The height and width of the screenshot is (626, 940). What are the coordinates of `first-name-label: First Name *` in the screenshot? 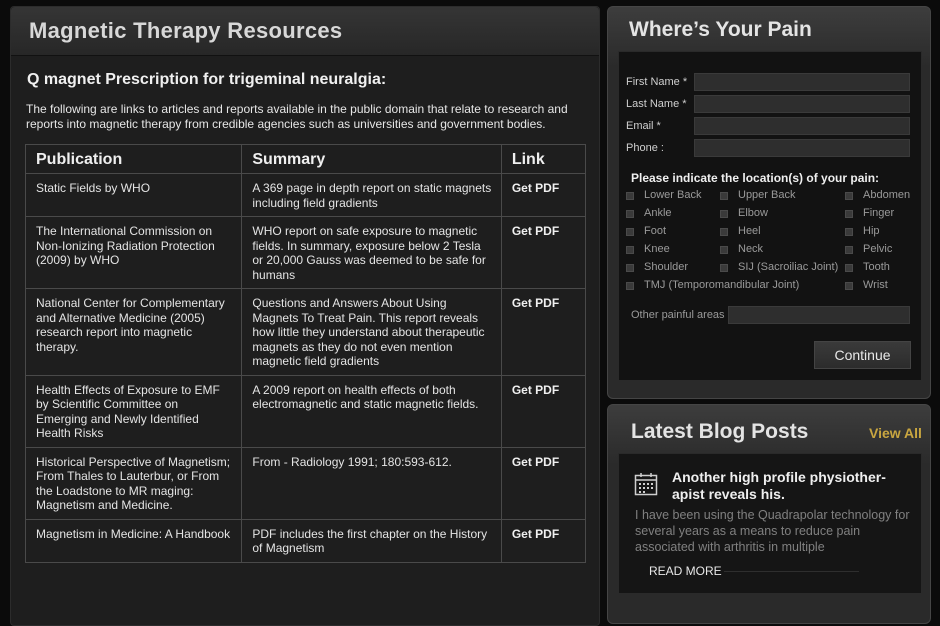 It's located at (657, 82).